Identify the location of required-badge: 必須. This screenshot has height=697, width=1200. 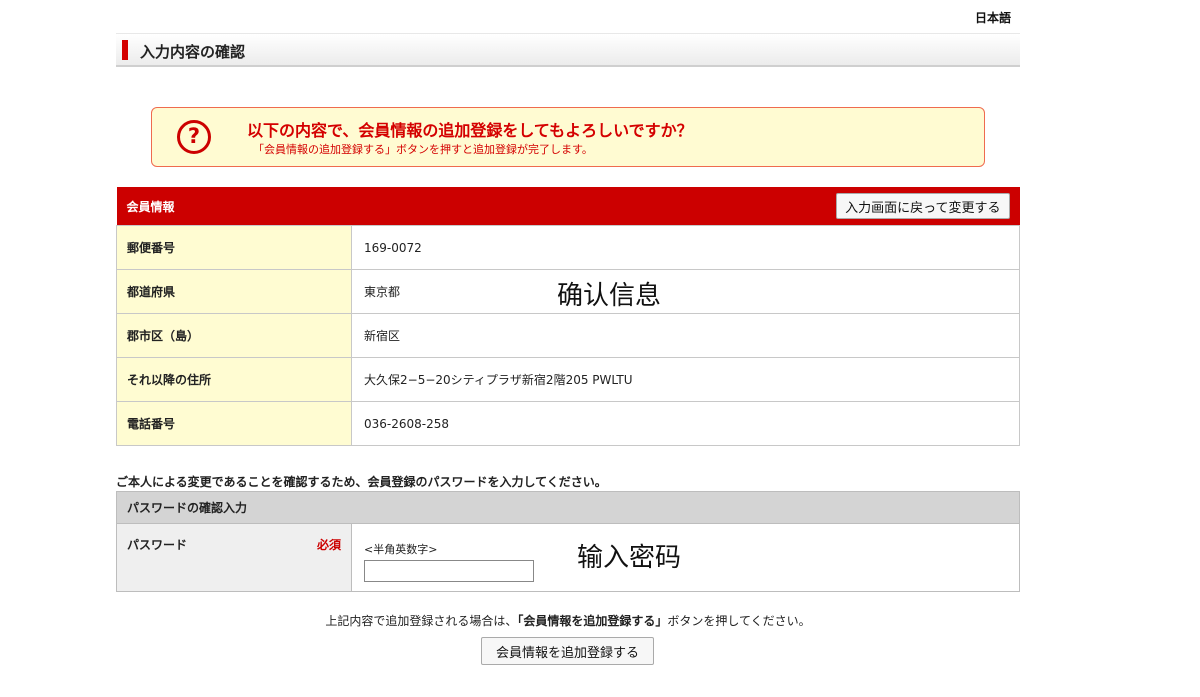
(328, 545).